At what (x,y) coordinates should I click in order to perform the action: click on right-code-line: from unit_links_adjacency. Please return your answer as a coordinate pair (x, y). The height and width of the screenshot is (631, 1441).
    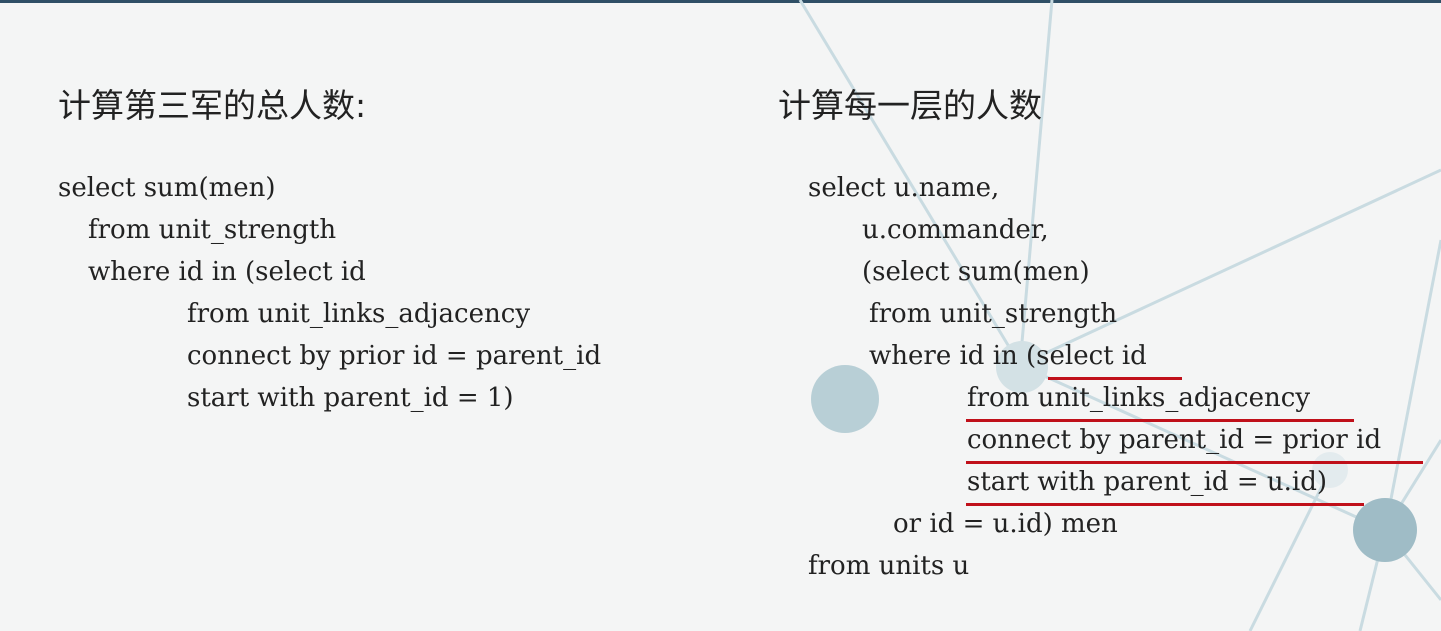
    Looking at the image, I should click on (1139, 398).